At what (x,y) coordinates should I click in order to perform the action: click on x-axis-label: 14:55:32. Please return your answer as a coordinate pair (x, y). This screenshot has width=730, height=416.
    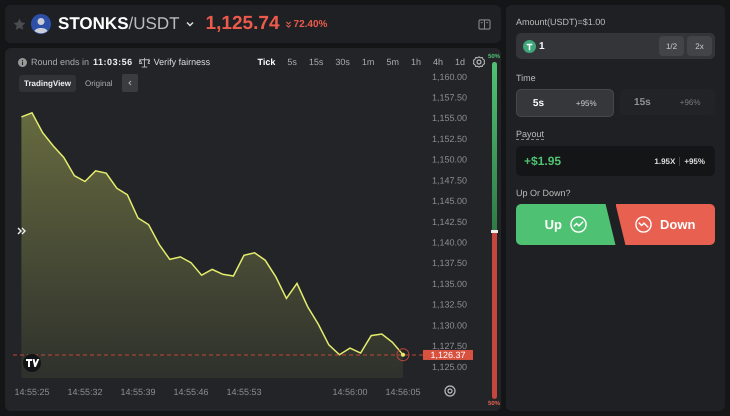
    Looking at the image, I should click on (85, 392).